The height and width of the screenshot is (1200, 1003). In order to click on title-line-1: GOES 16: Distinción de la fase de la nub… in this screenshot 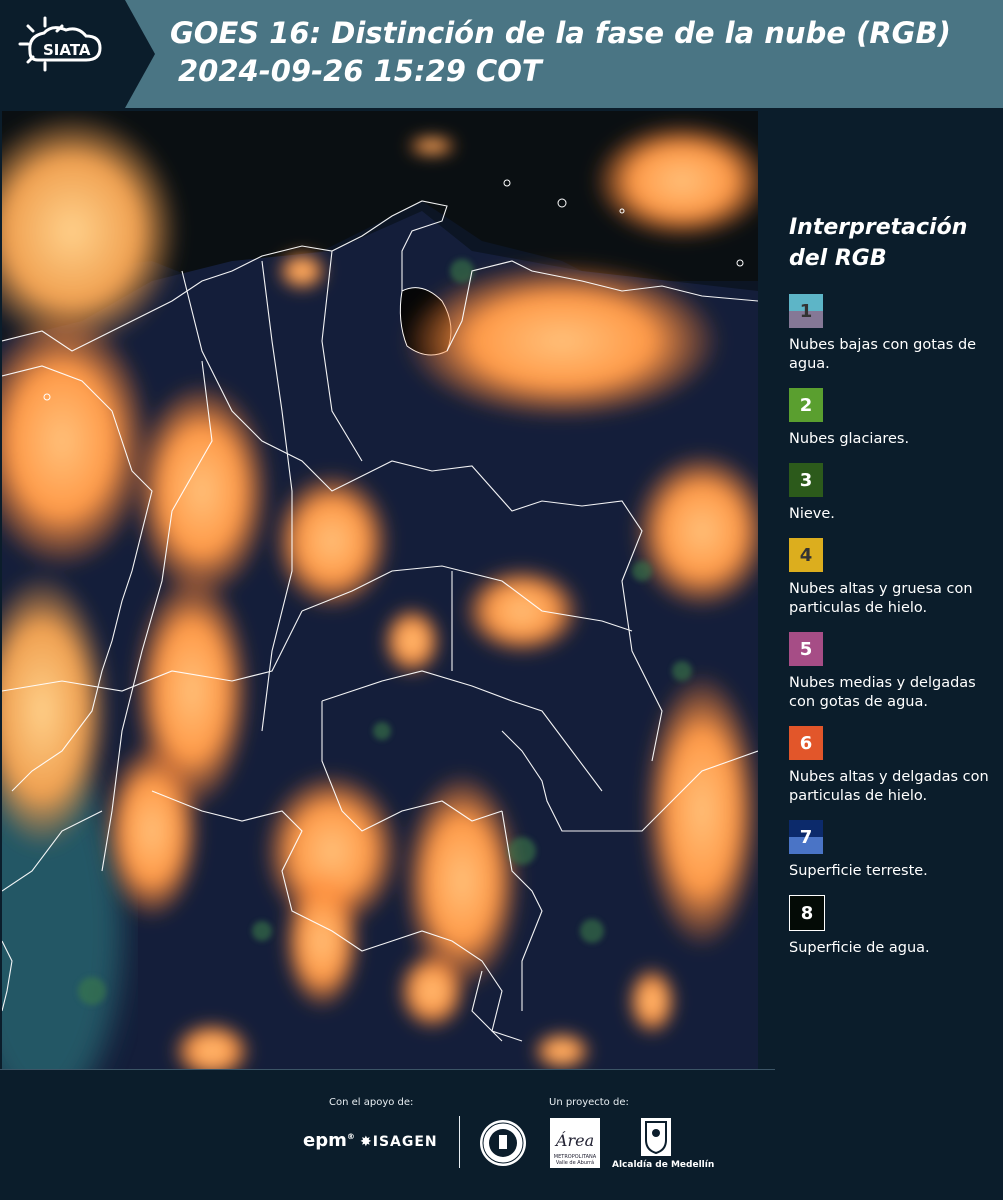, I will do `click(560, 33)`.